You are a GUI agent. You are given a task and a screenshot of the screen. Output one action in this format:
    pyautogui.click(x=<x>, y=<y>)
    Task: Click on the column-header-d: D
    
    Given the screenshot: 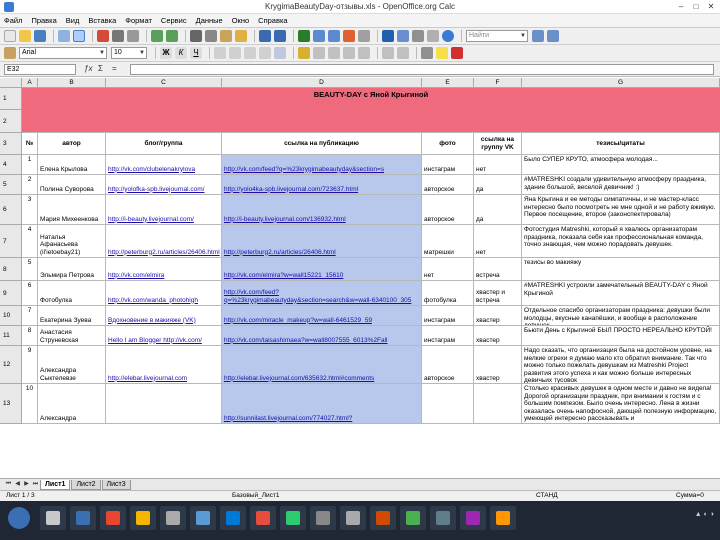 What is the action you would take?
    pyautogui.click(x=322, y=83)
    